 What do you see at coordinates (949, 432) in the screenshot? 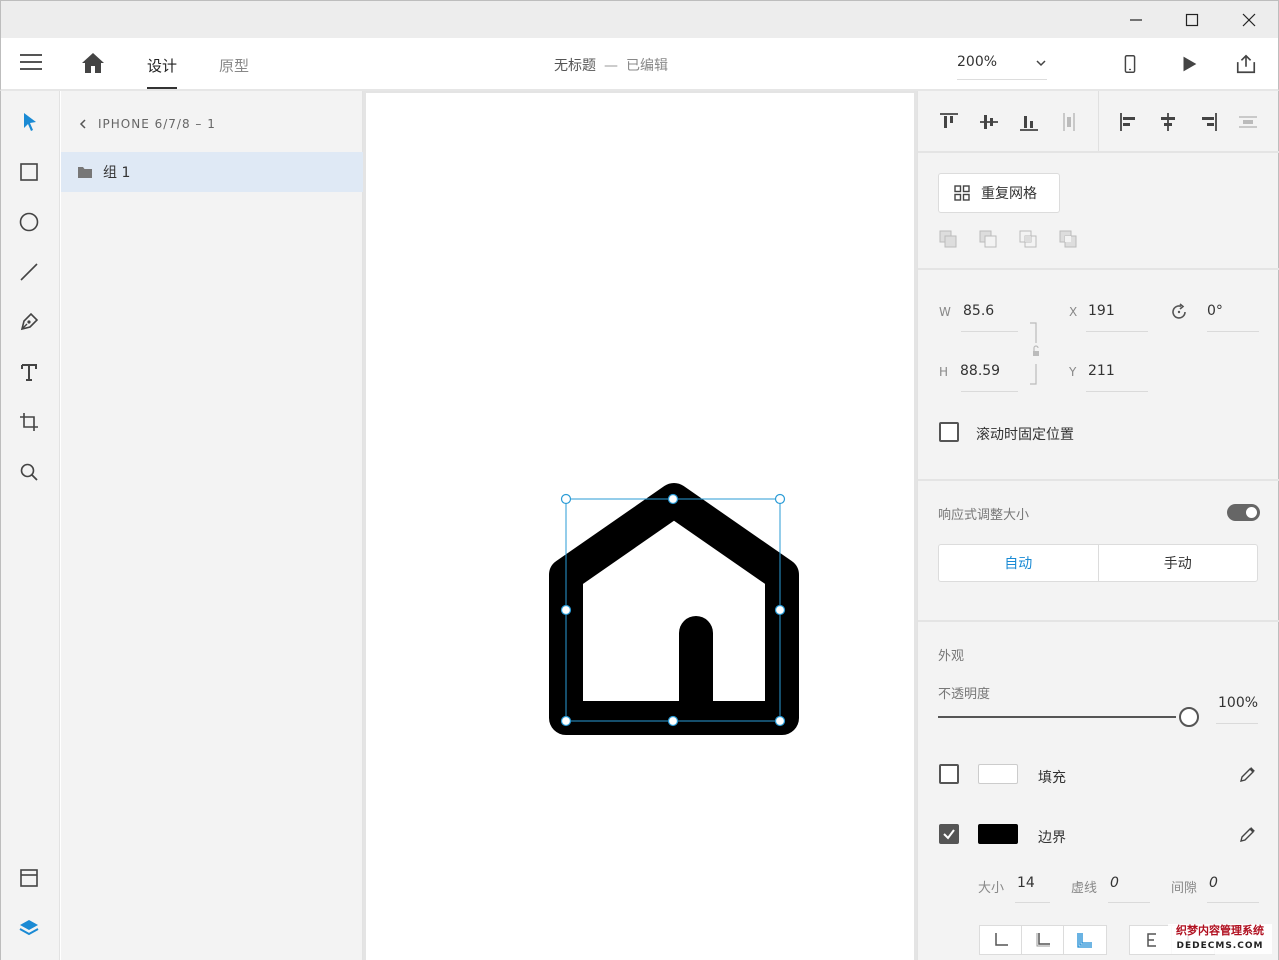
I see `fix-position-checkbox` at bounding box center [949, 432].